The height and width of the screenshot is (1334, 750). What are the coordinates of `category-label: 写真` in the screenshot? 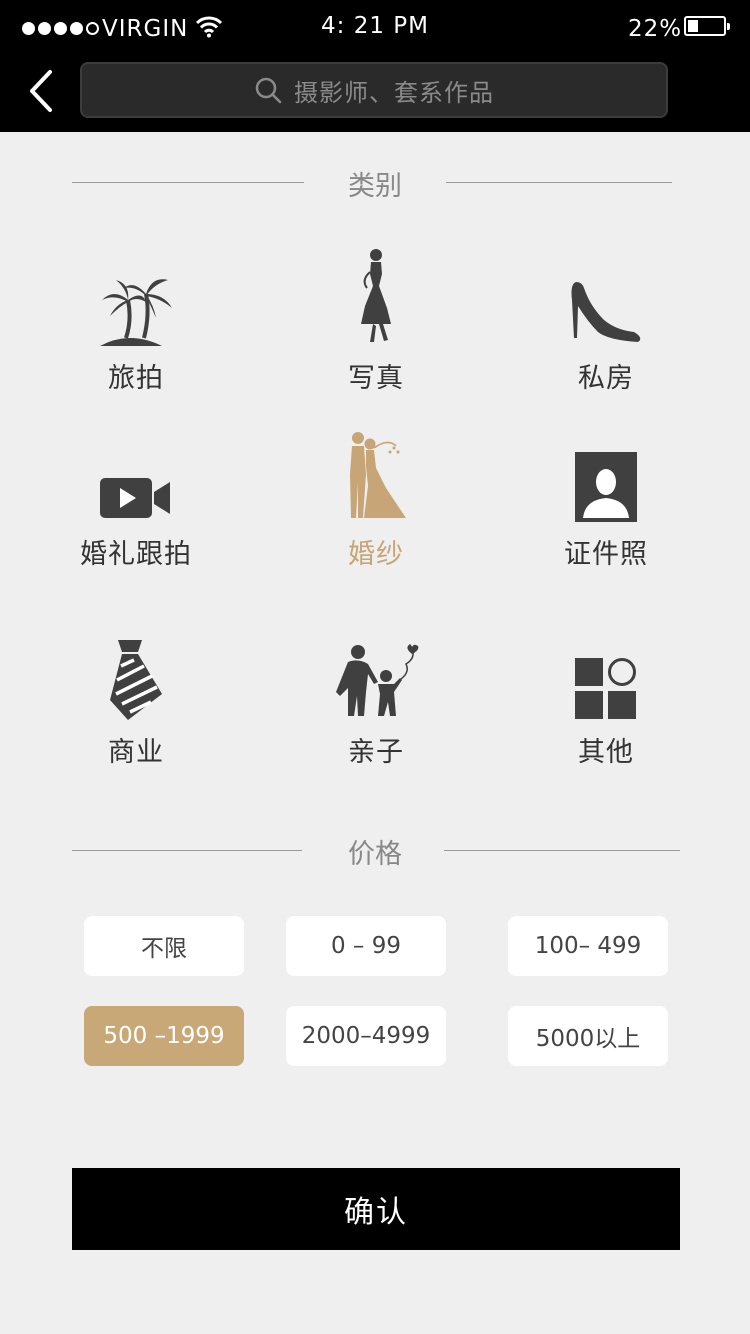 It's located at (376, 378).